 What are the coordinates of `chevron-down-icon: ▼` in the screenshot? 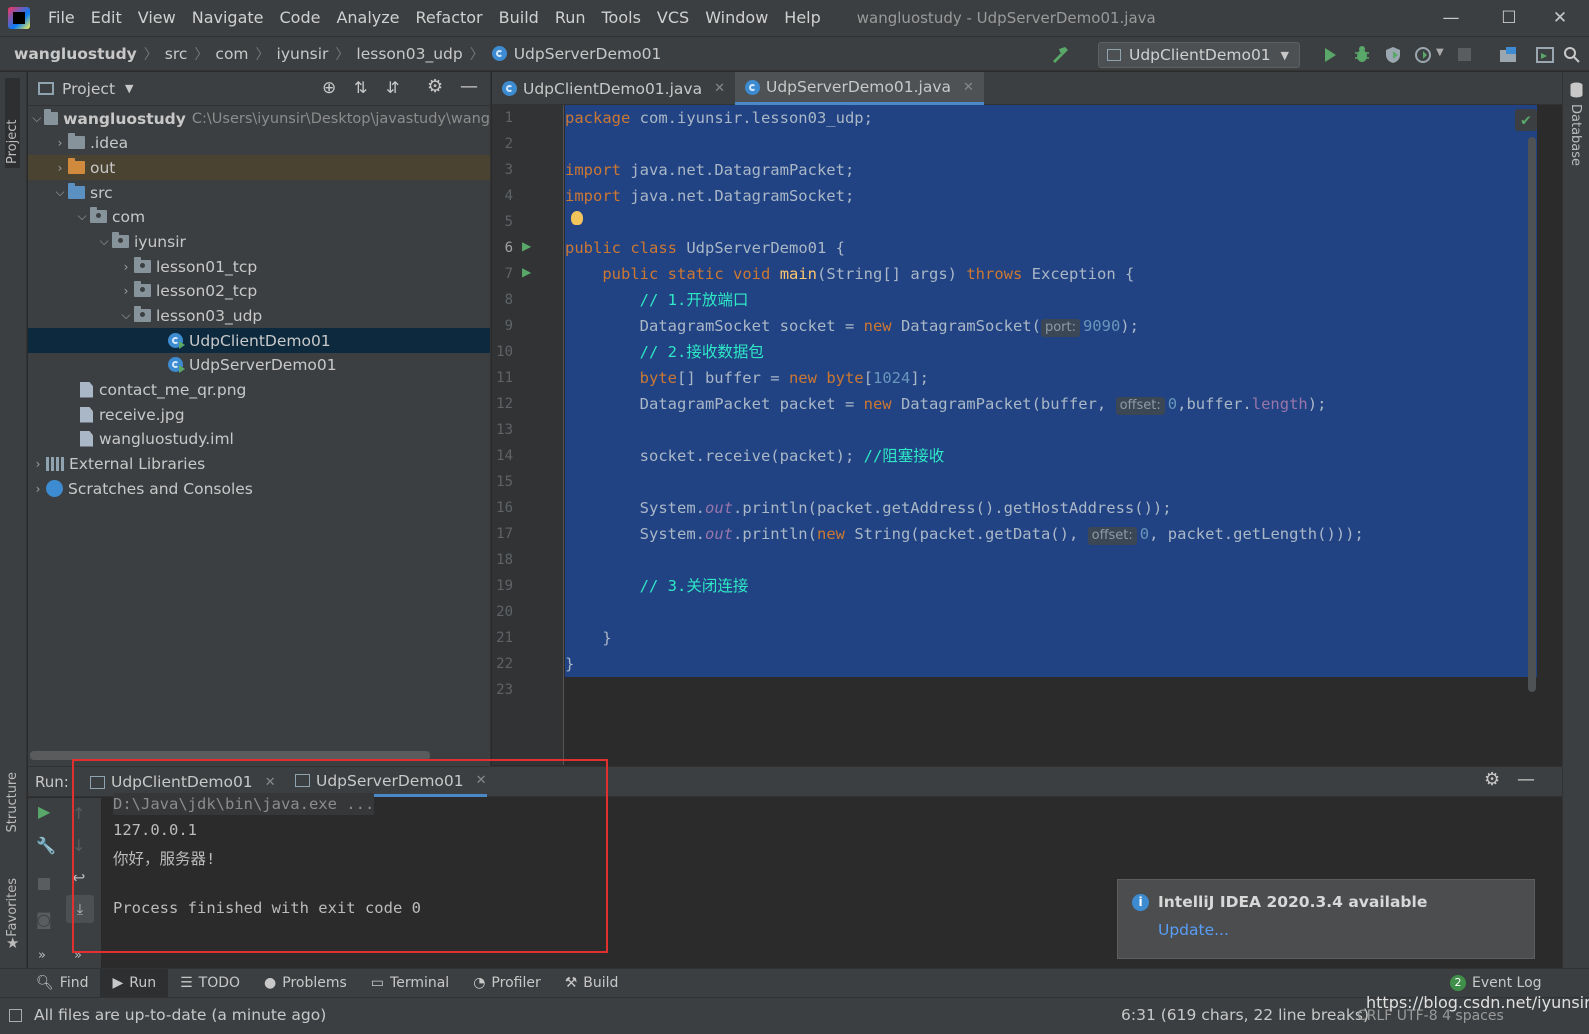 It's located at (129, 88).